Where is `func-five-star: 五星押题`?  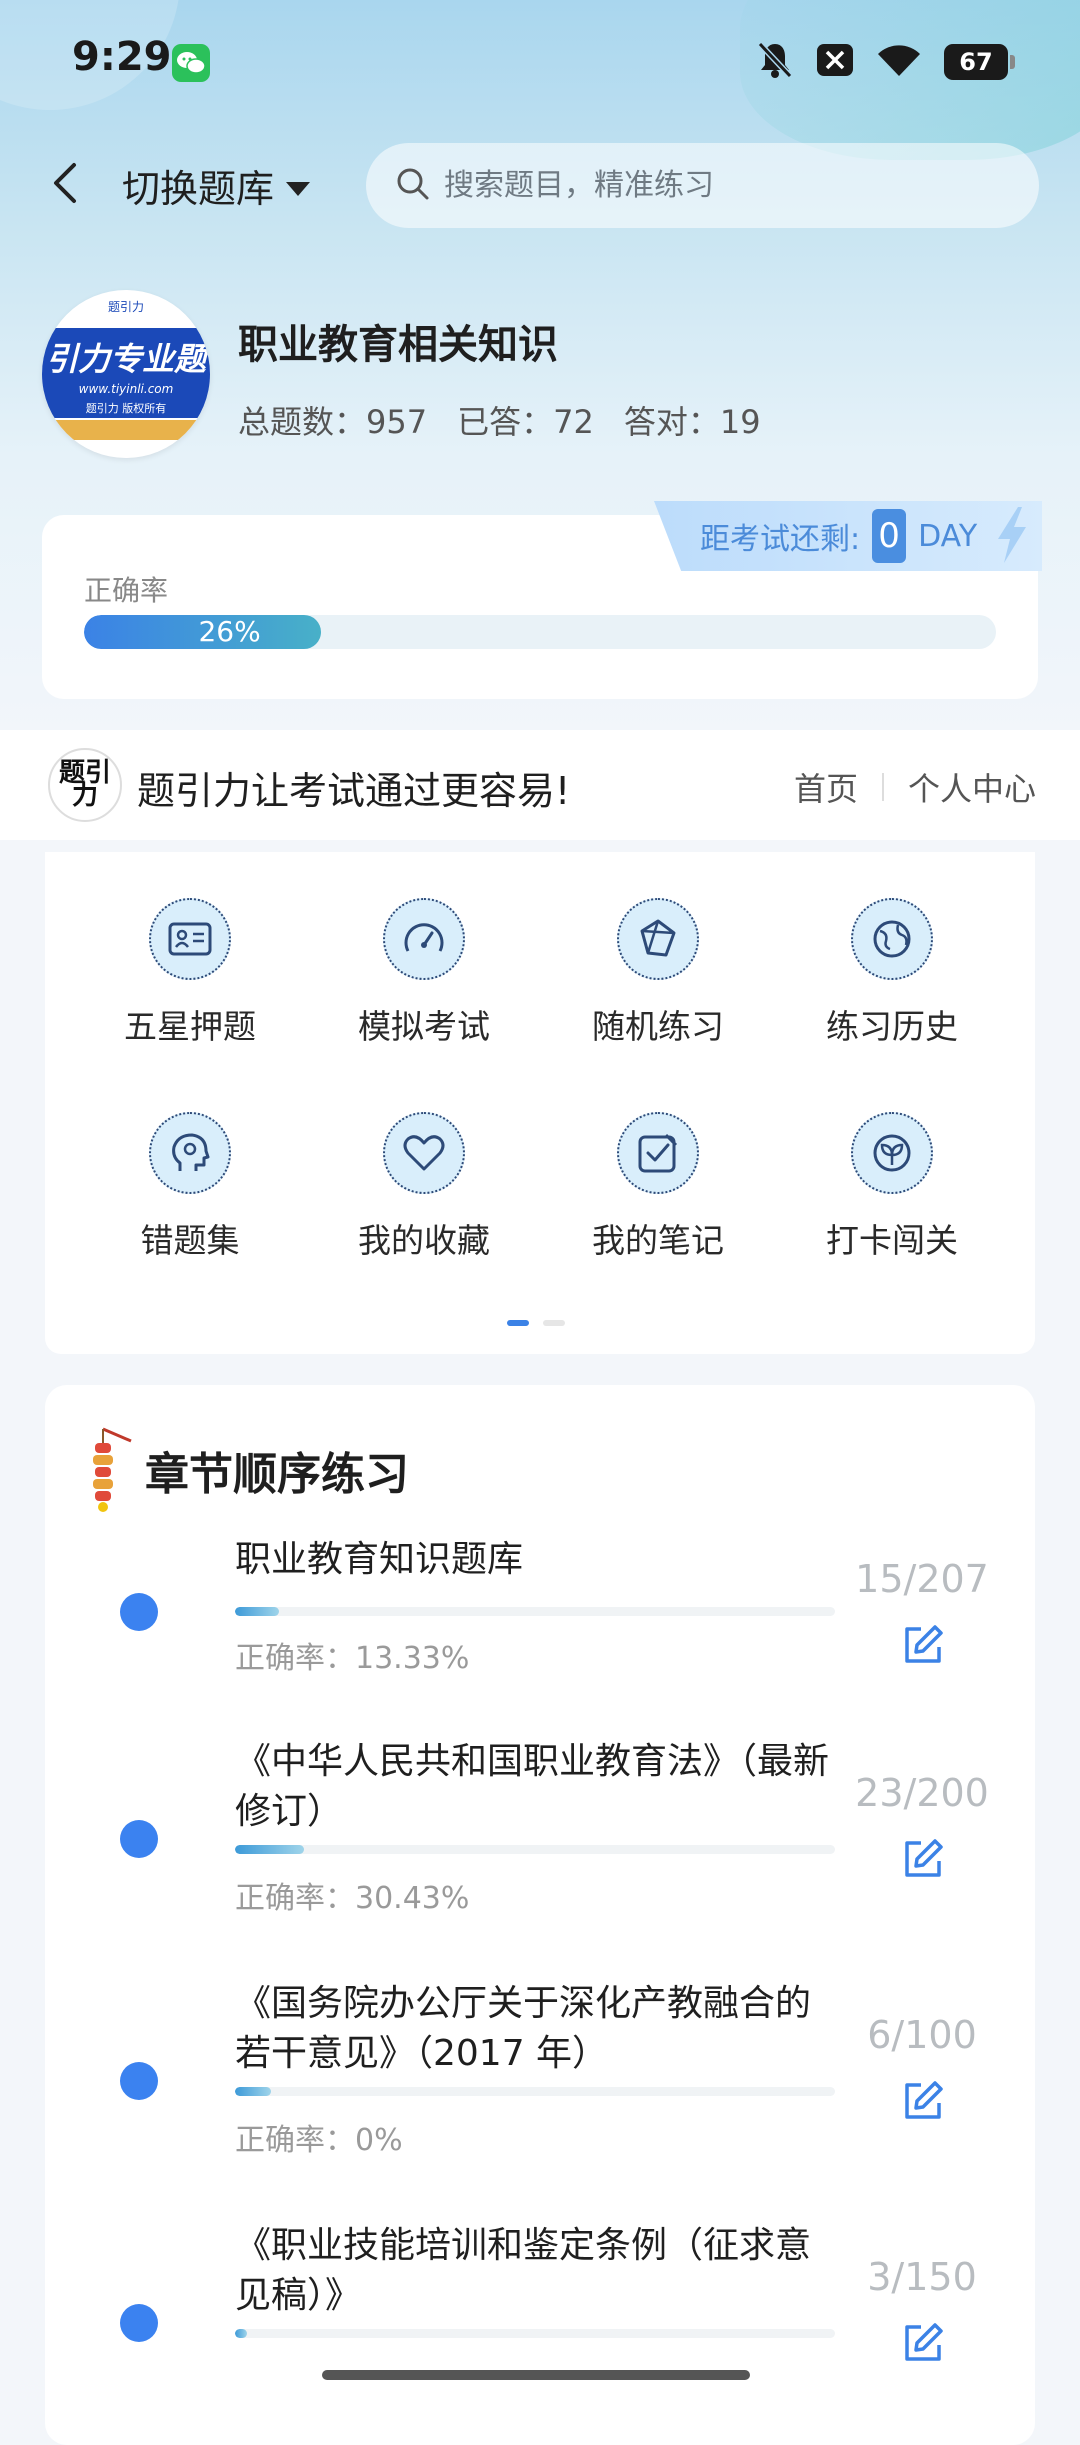 func-five-star: 五星押题 is located at coordinates (190, 973).